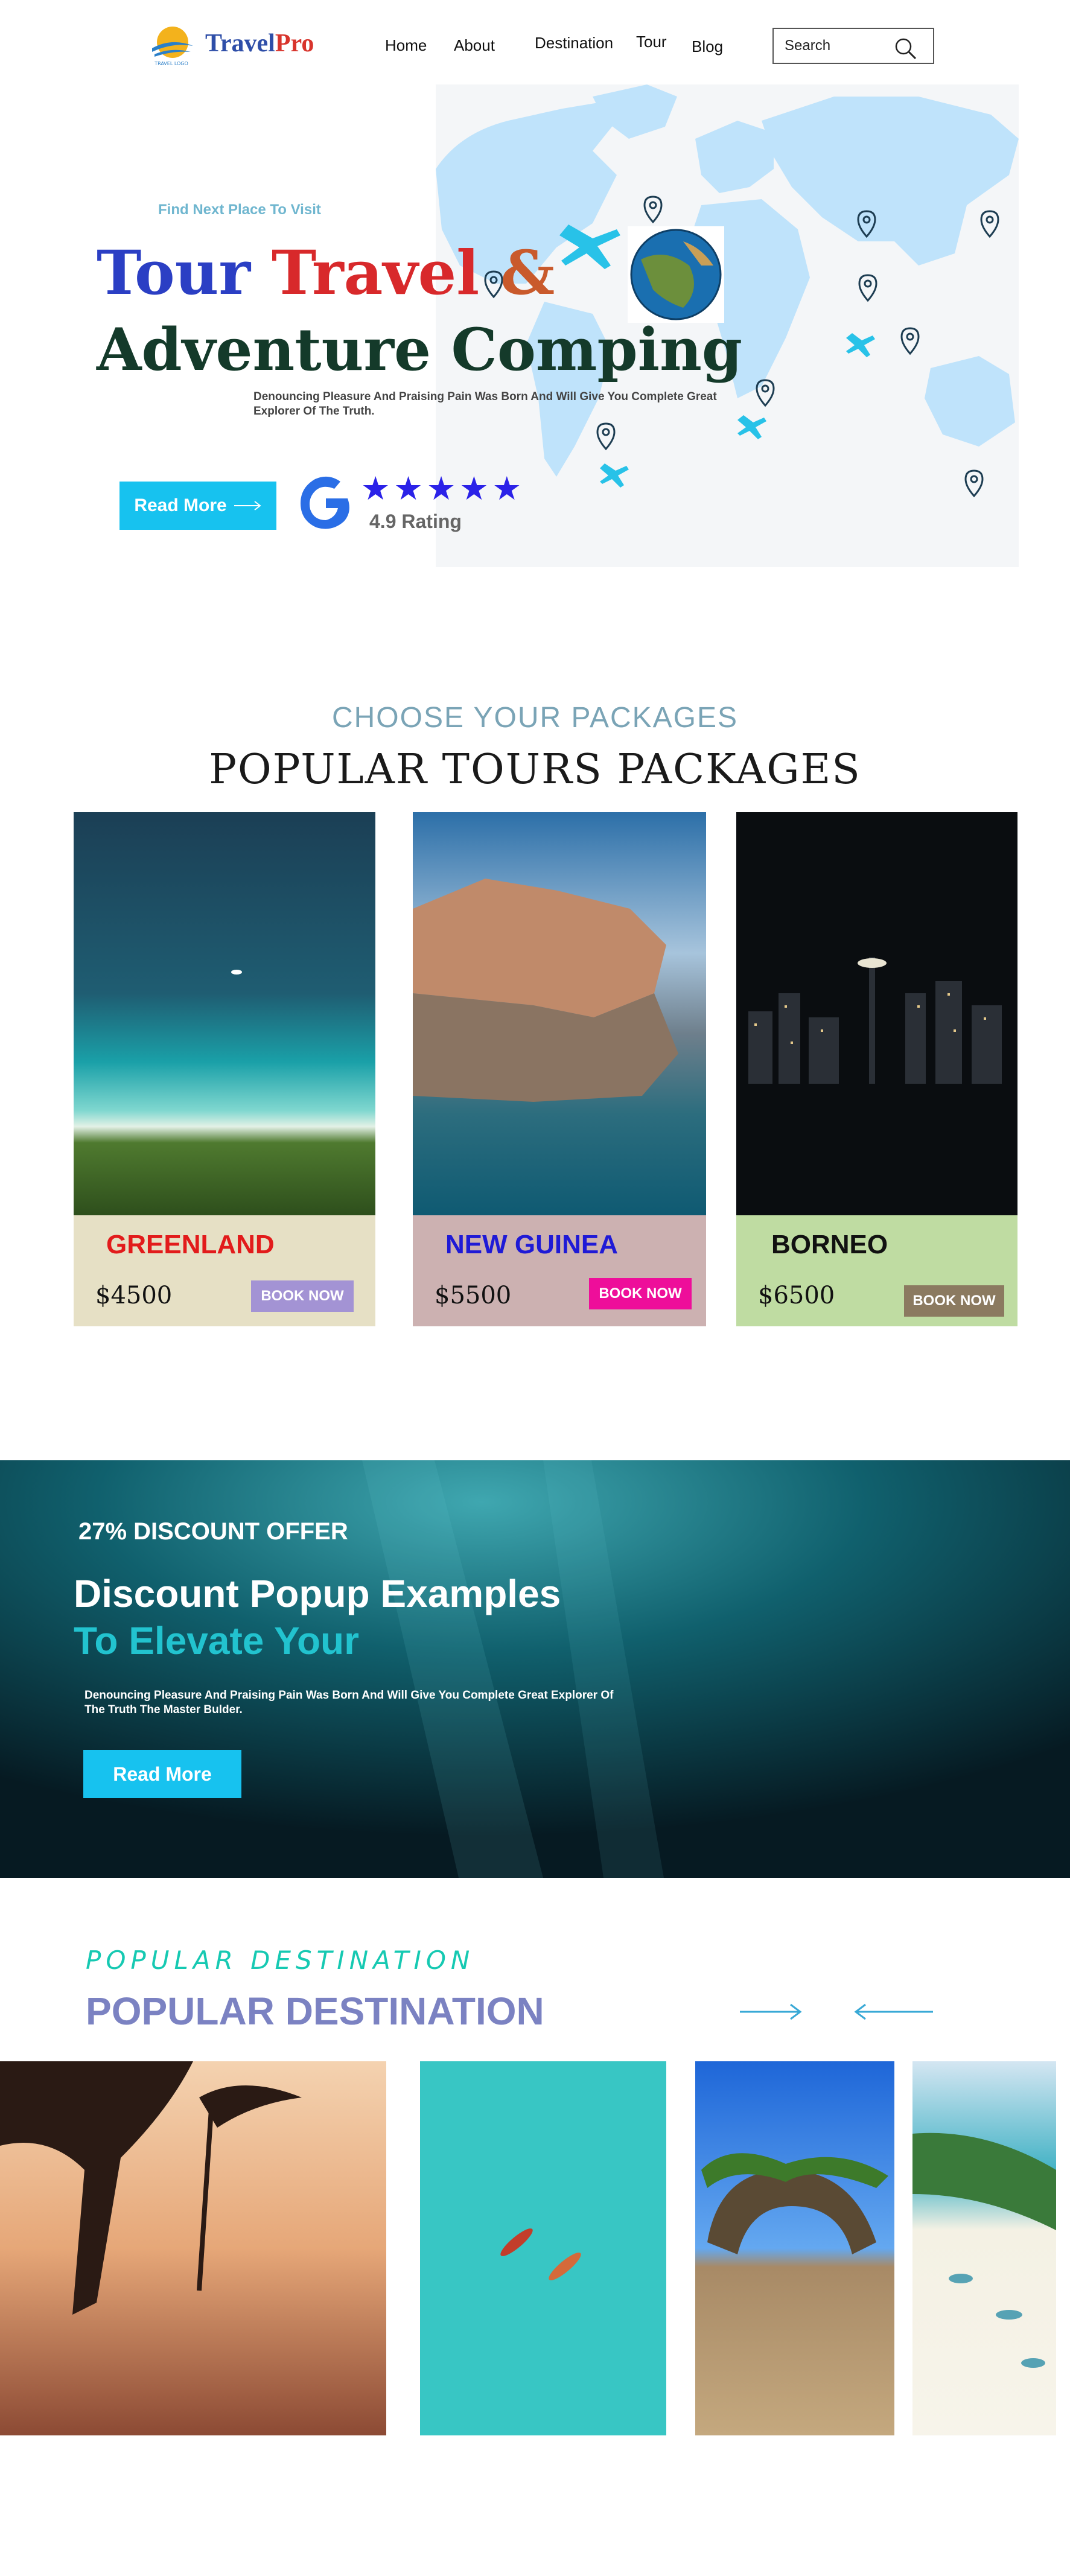 This screenshot has width=1070, height=2576. I want to click on nav-tour: Tour, so click(651, 42).